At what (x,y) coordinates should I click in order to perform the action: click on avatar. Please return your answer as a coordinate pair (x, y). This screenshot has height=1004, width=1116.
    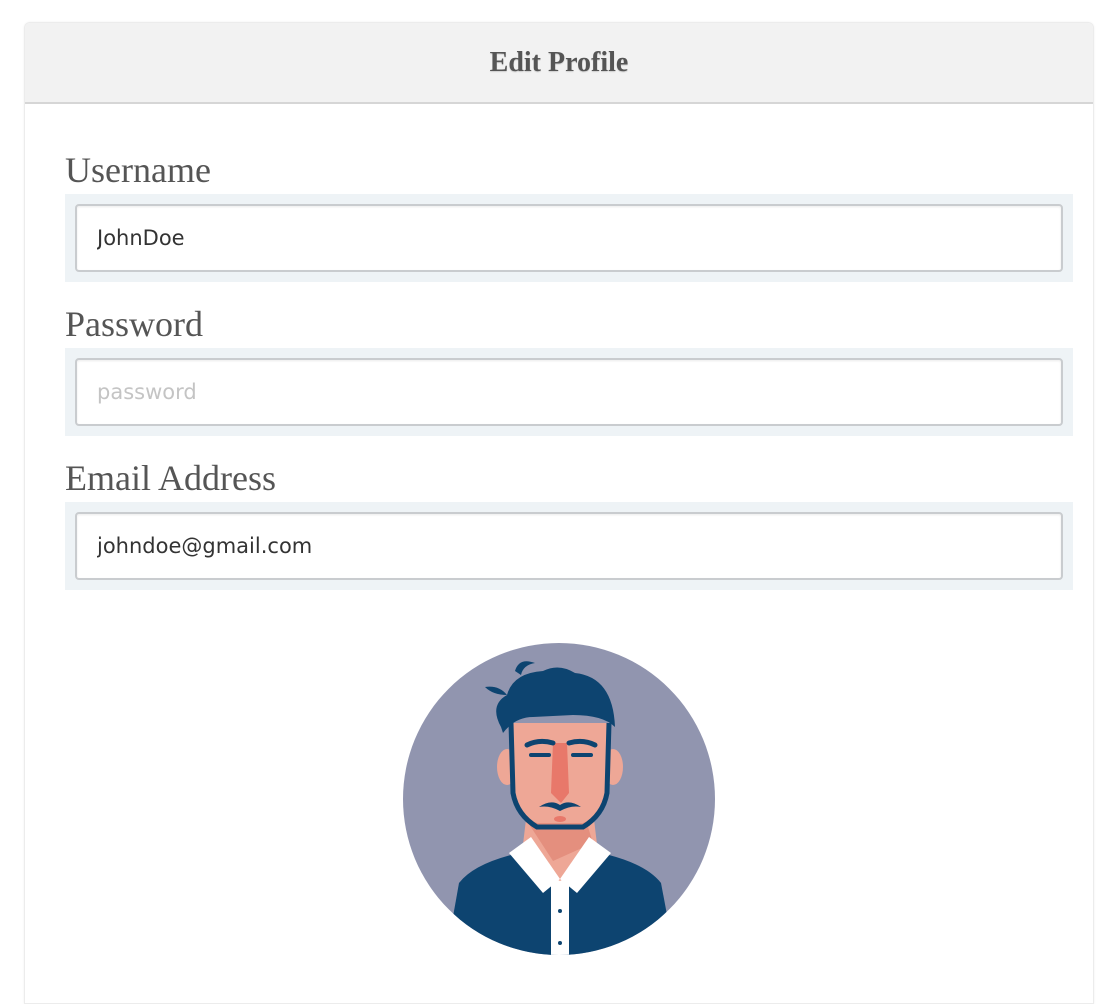
    Looking at the image, I should click on (559, 799).